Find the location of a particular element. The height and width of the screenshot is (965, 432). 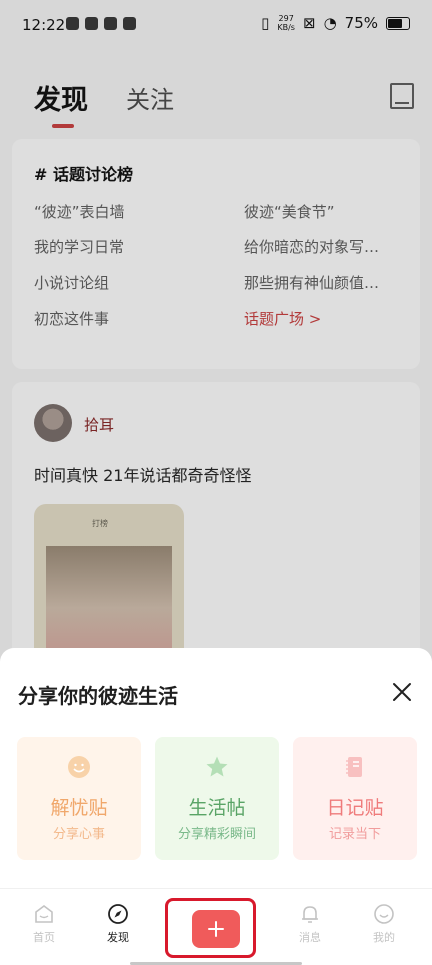

plus-icon is located at coordinates (216, 929).